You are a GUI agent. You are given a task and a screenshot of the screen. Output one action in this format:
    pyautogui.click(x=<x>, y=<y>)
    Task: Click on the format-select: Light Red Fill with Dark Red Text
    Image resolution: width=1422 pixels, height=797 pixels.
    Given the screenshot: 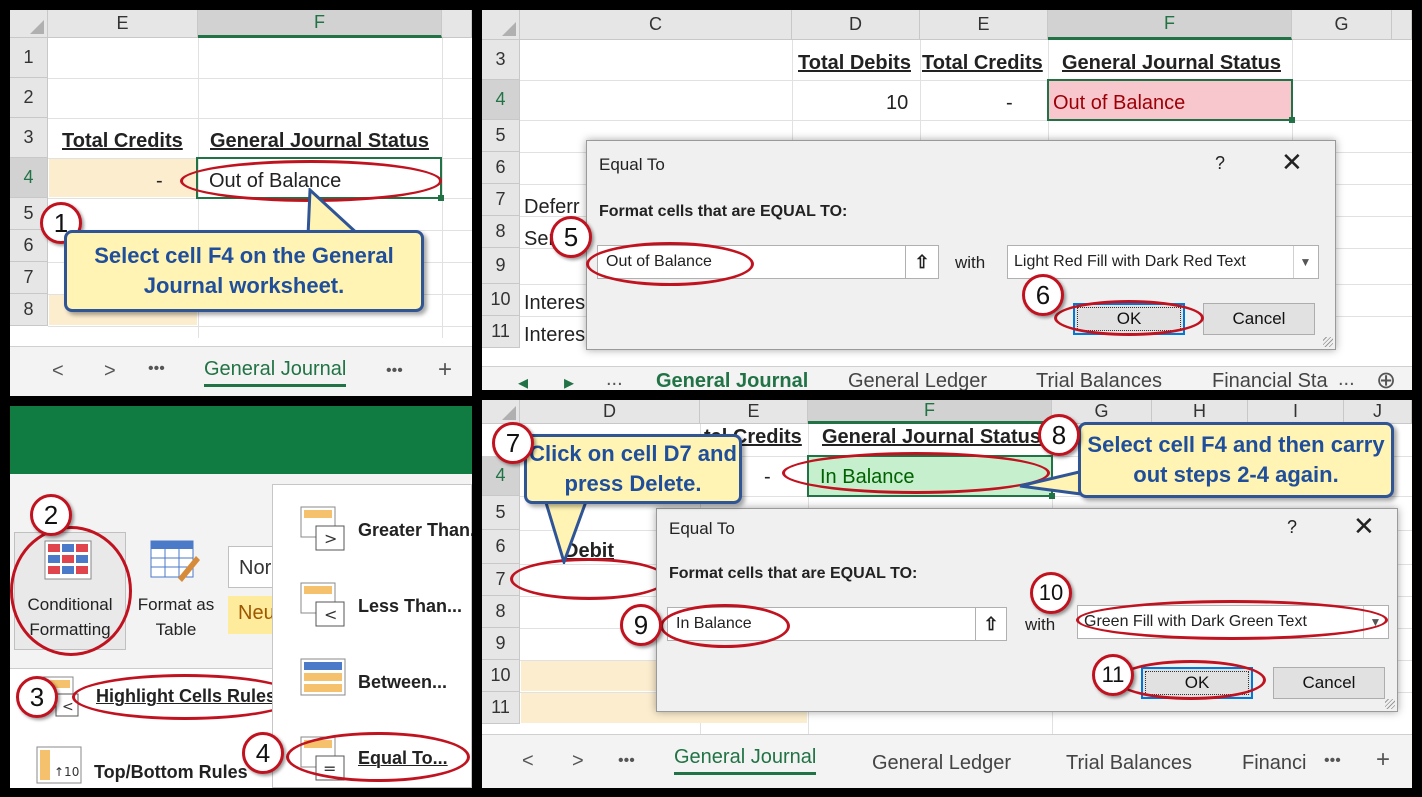 What is the action you would take?
    pyautogui.click(x=1163, y=262)
    